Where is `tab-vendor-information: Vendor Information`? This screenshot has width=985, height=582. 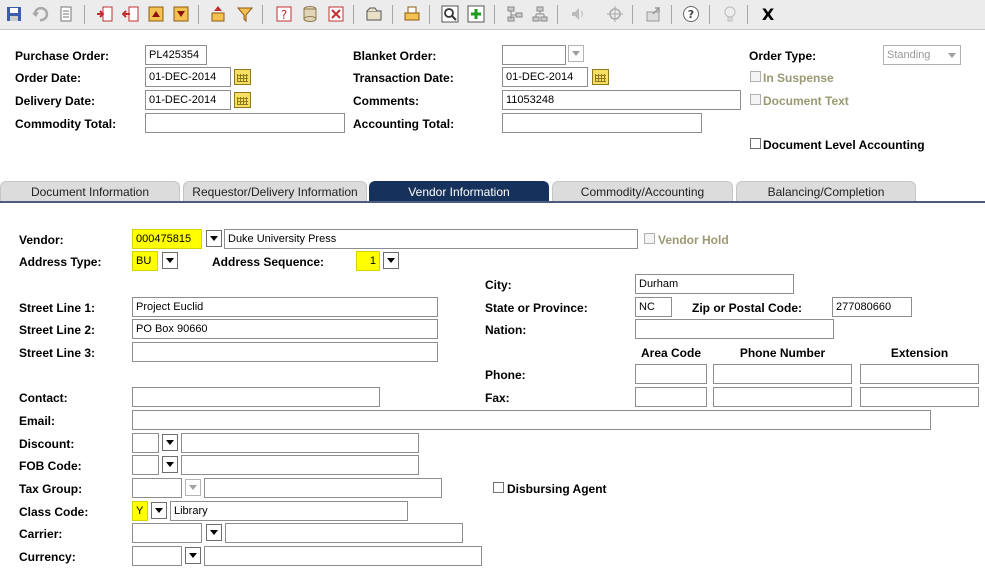 tab-vendor-information: Vendor Information is located at coordinates (459, 191).